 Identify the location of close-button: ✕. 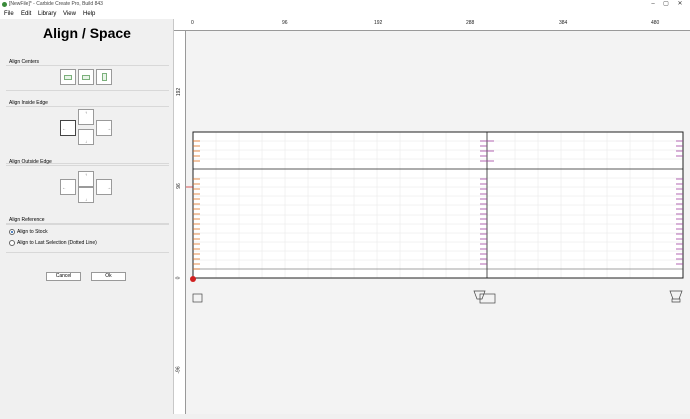
(680, 4).